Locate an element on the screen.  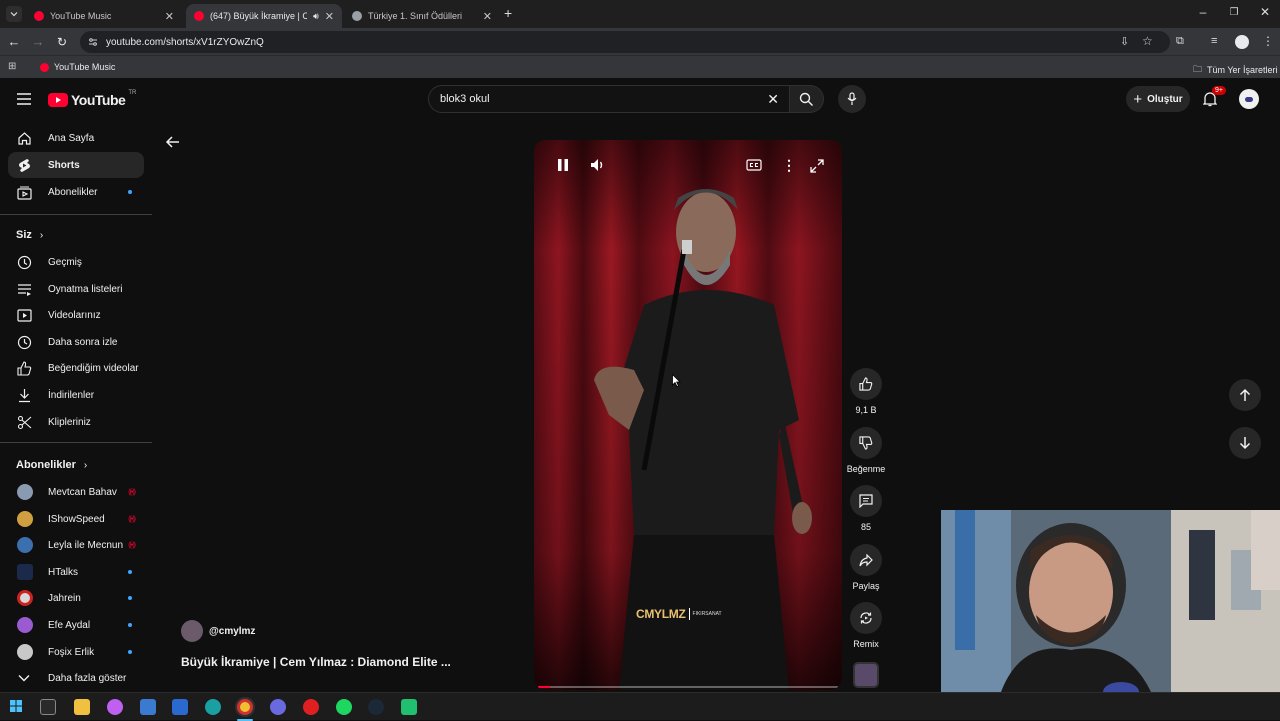
sidebar-sub-channel: HTalks is located at coordinates (76, 572).